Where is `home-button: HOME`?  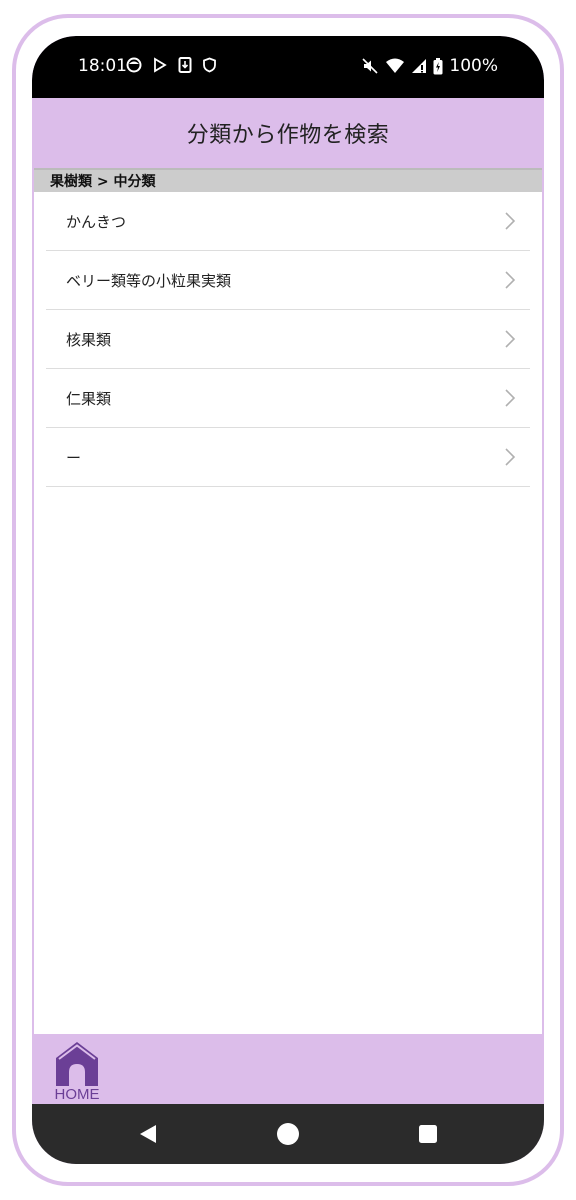 home-button: HOME is located at coordinates (77, 1071).